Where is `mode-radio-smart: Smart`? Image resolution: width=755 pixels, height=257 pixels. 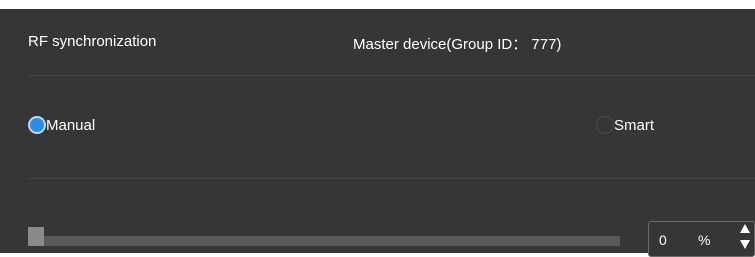 mode-radio-smart: Smart is located at coordinates (625, 125).